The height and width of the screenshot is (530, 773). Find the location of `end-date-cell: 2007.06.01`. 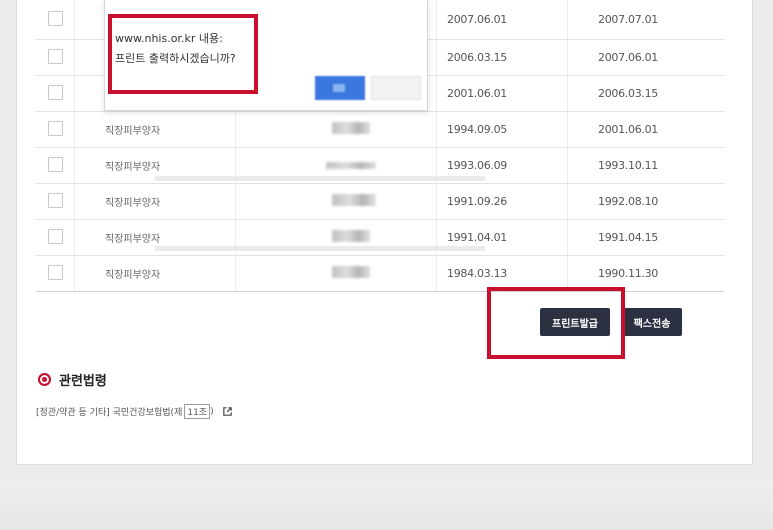

end-date-cell: 2007.06.01 is located at coordinates (645, 57).